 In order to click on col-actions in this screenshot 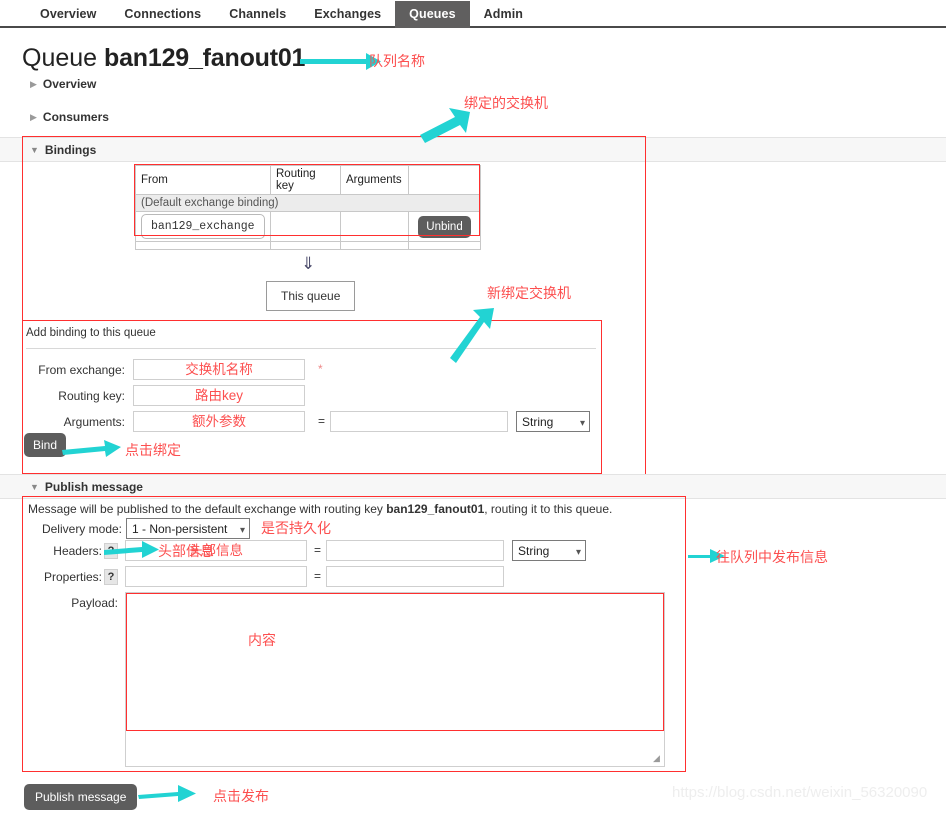, I will do `click(444, 180)`.